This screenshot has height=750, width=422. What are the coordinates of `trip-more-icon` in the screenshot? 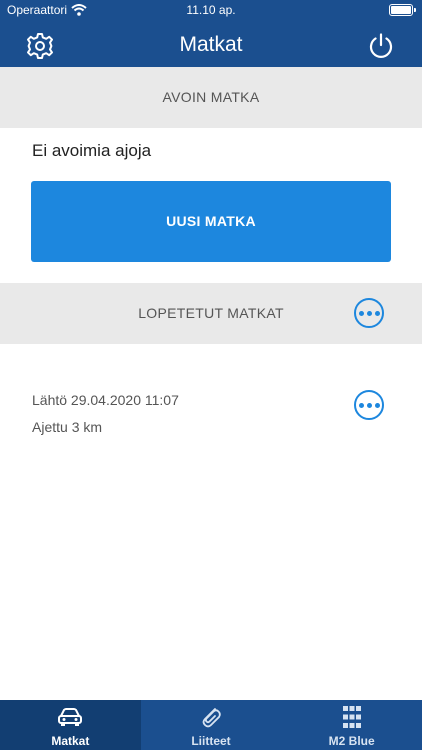 It's located at (369, 405).